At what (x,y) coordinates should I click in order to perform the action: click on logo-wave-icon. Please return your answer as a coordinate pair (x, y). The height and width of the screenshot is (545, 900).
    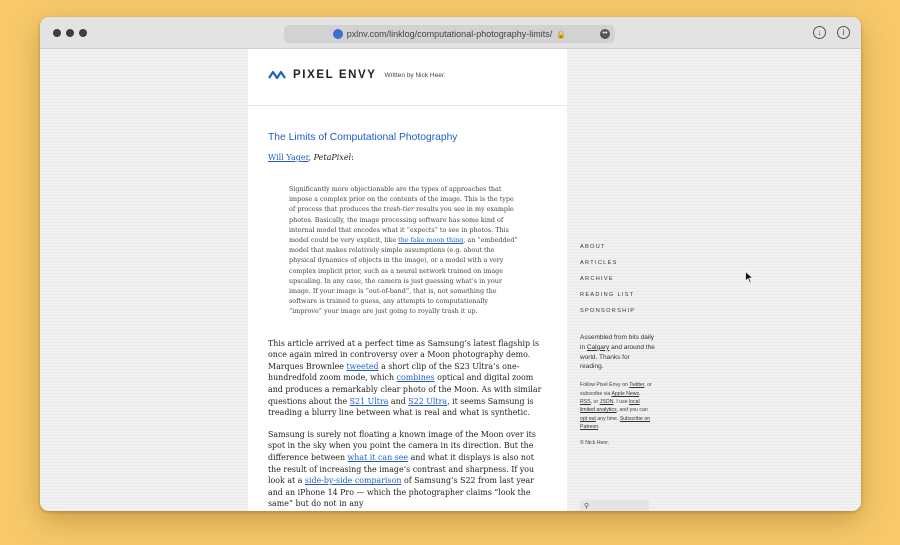
    Looking at the image, I should click on (277, 75).